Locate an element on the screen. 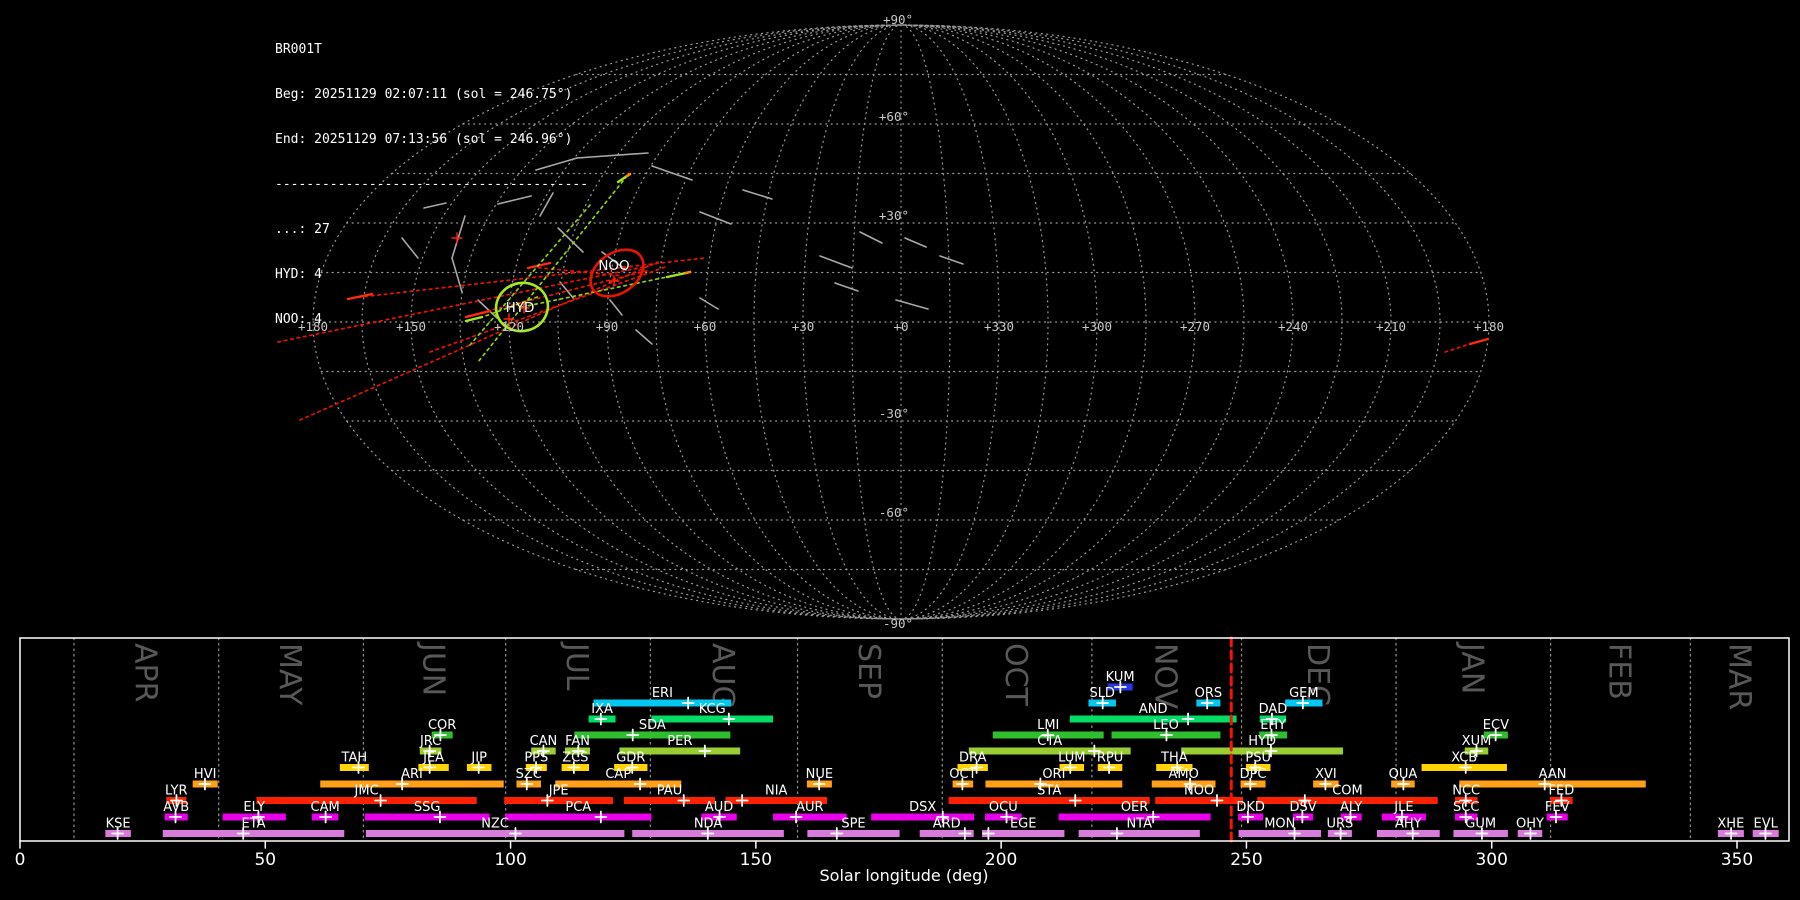 The image size is (1800, 900). count-sporadic: ...: 27 is located at coordinates (302, 229).